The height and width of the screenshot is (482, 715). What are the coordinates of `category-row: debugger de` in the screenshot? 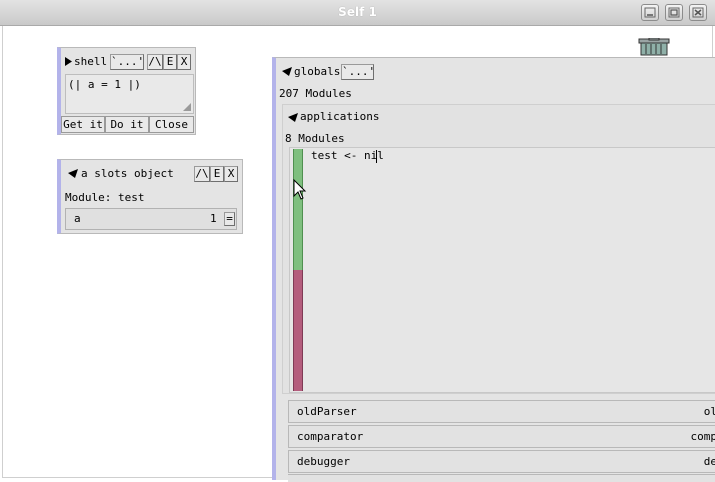 It's located at (501, 461).